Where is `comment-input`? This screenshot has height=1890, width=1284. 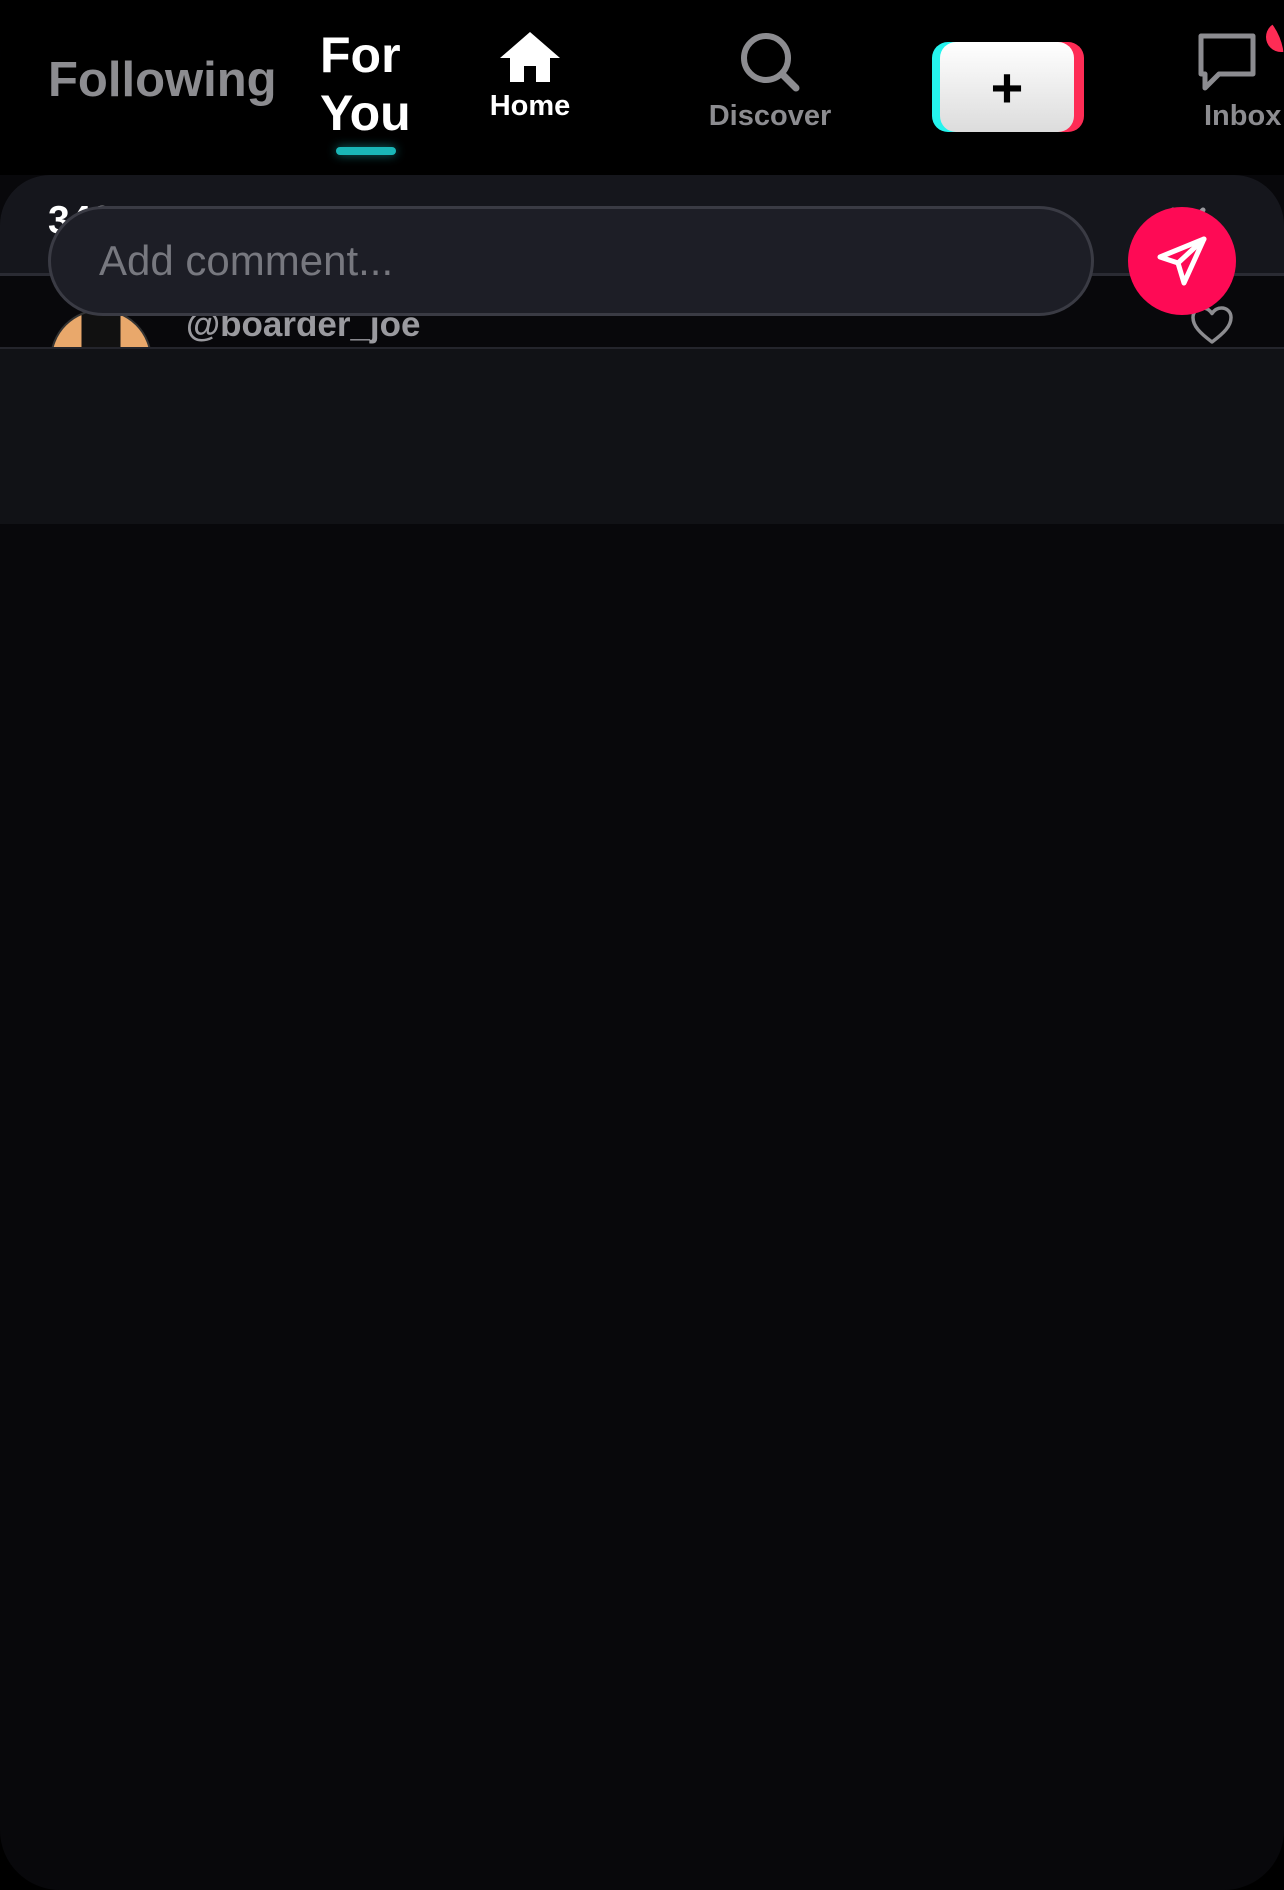
comment-input is located at coordinates (571, 261).